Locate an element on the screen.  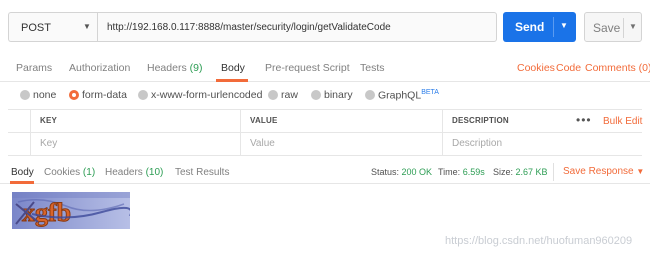
radio-form-data is located at coordinates (74, 95).